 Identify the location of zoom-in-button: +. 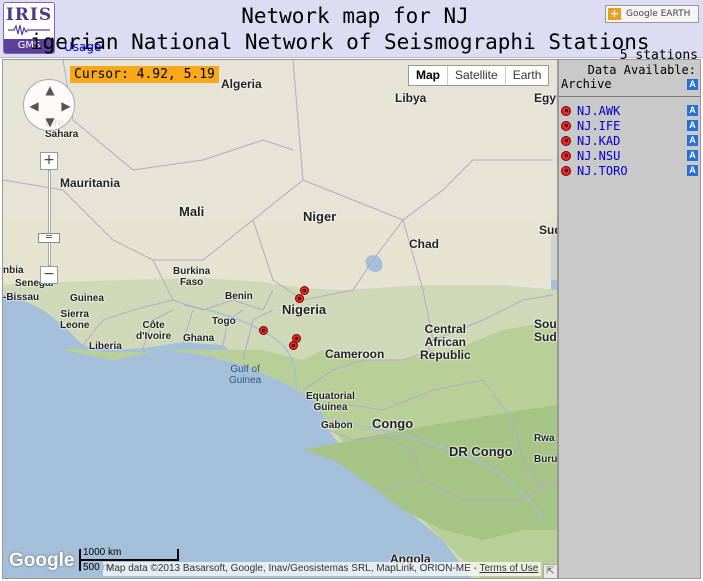
(49, 161).